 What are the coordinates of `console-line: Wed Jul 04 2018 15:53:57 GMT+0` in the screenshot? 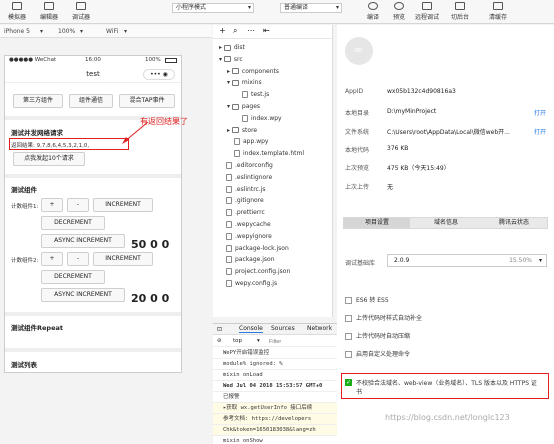 It's located at (275, 386).